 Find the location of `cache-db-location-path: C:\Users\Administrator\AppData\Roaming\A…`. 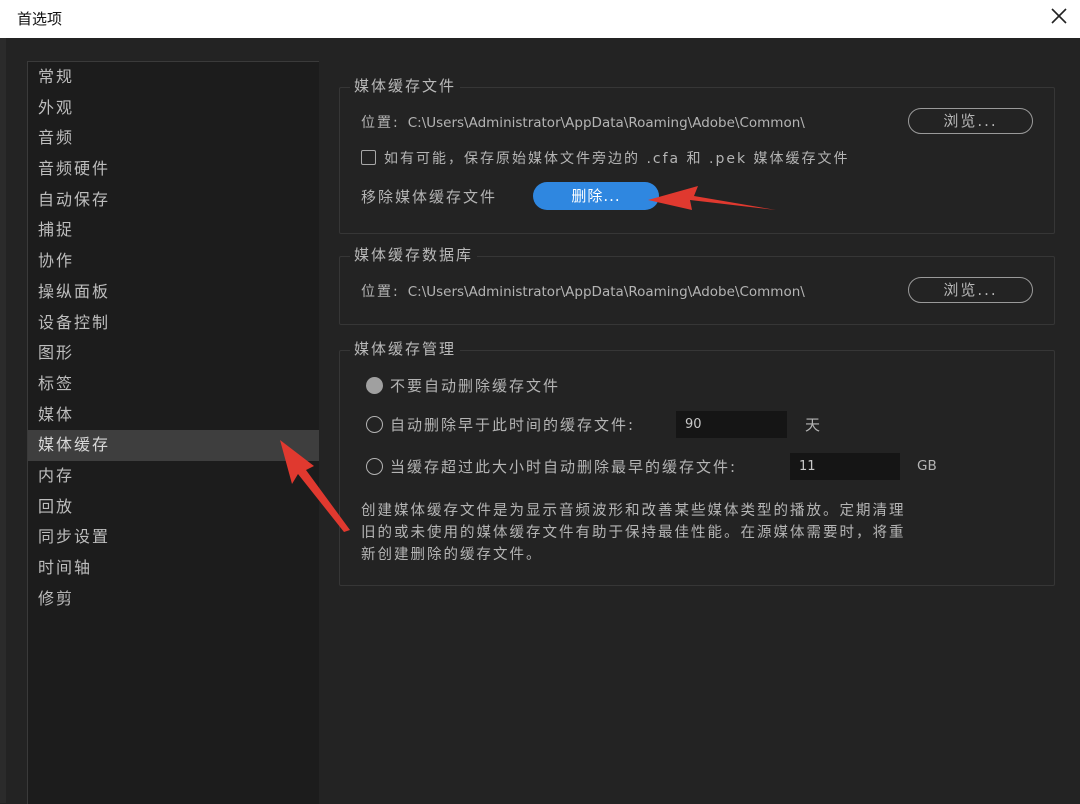

cache-db-location-path: C:\Users\Administrator\AppData\Roaming\A… is located at coordinates (606, 292).